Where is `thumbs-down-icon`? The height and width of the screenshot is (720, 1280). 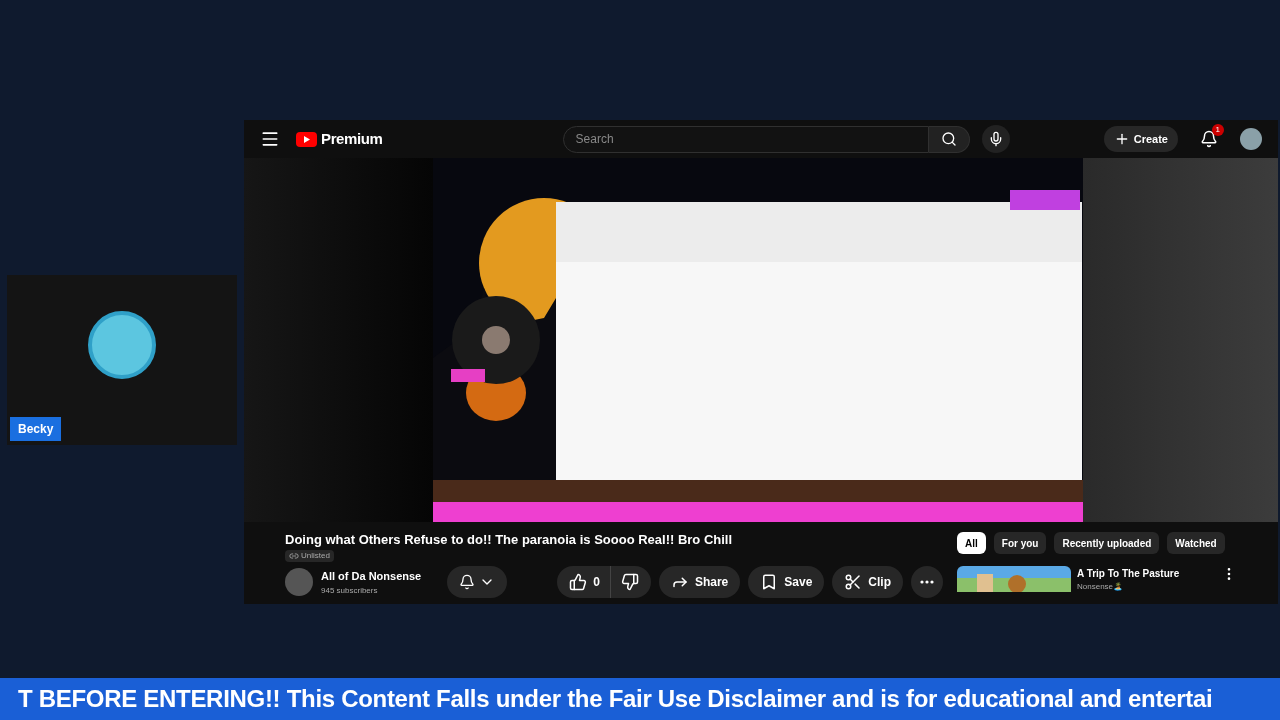 thumbs-down-icon is located at coordinates (629, 582).